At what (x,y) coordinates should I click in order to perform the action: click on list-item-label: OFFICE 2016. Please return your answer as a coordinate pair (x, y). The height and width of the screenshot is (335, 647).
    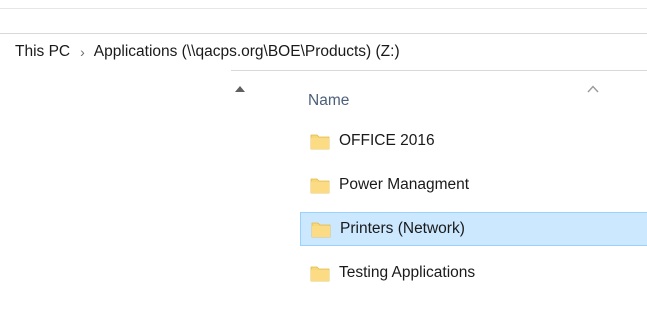
    Looking at the image, I should click on (387, 140).